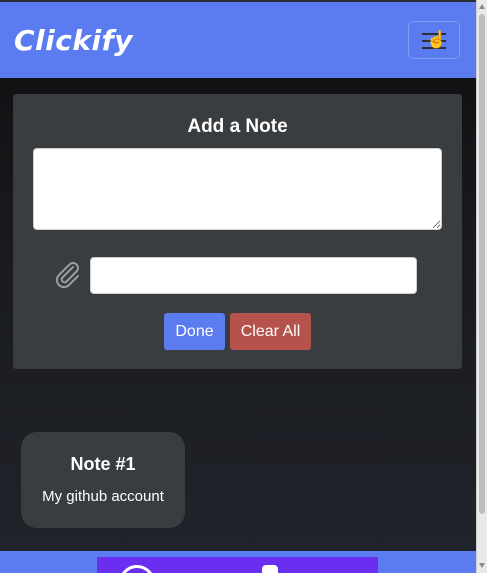  Describe the element at coordinates (270, 569) in the screenshot. I see `footer-mark-icon` at that location.